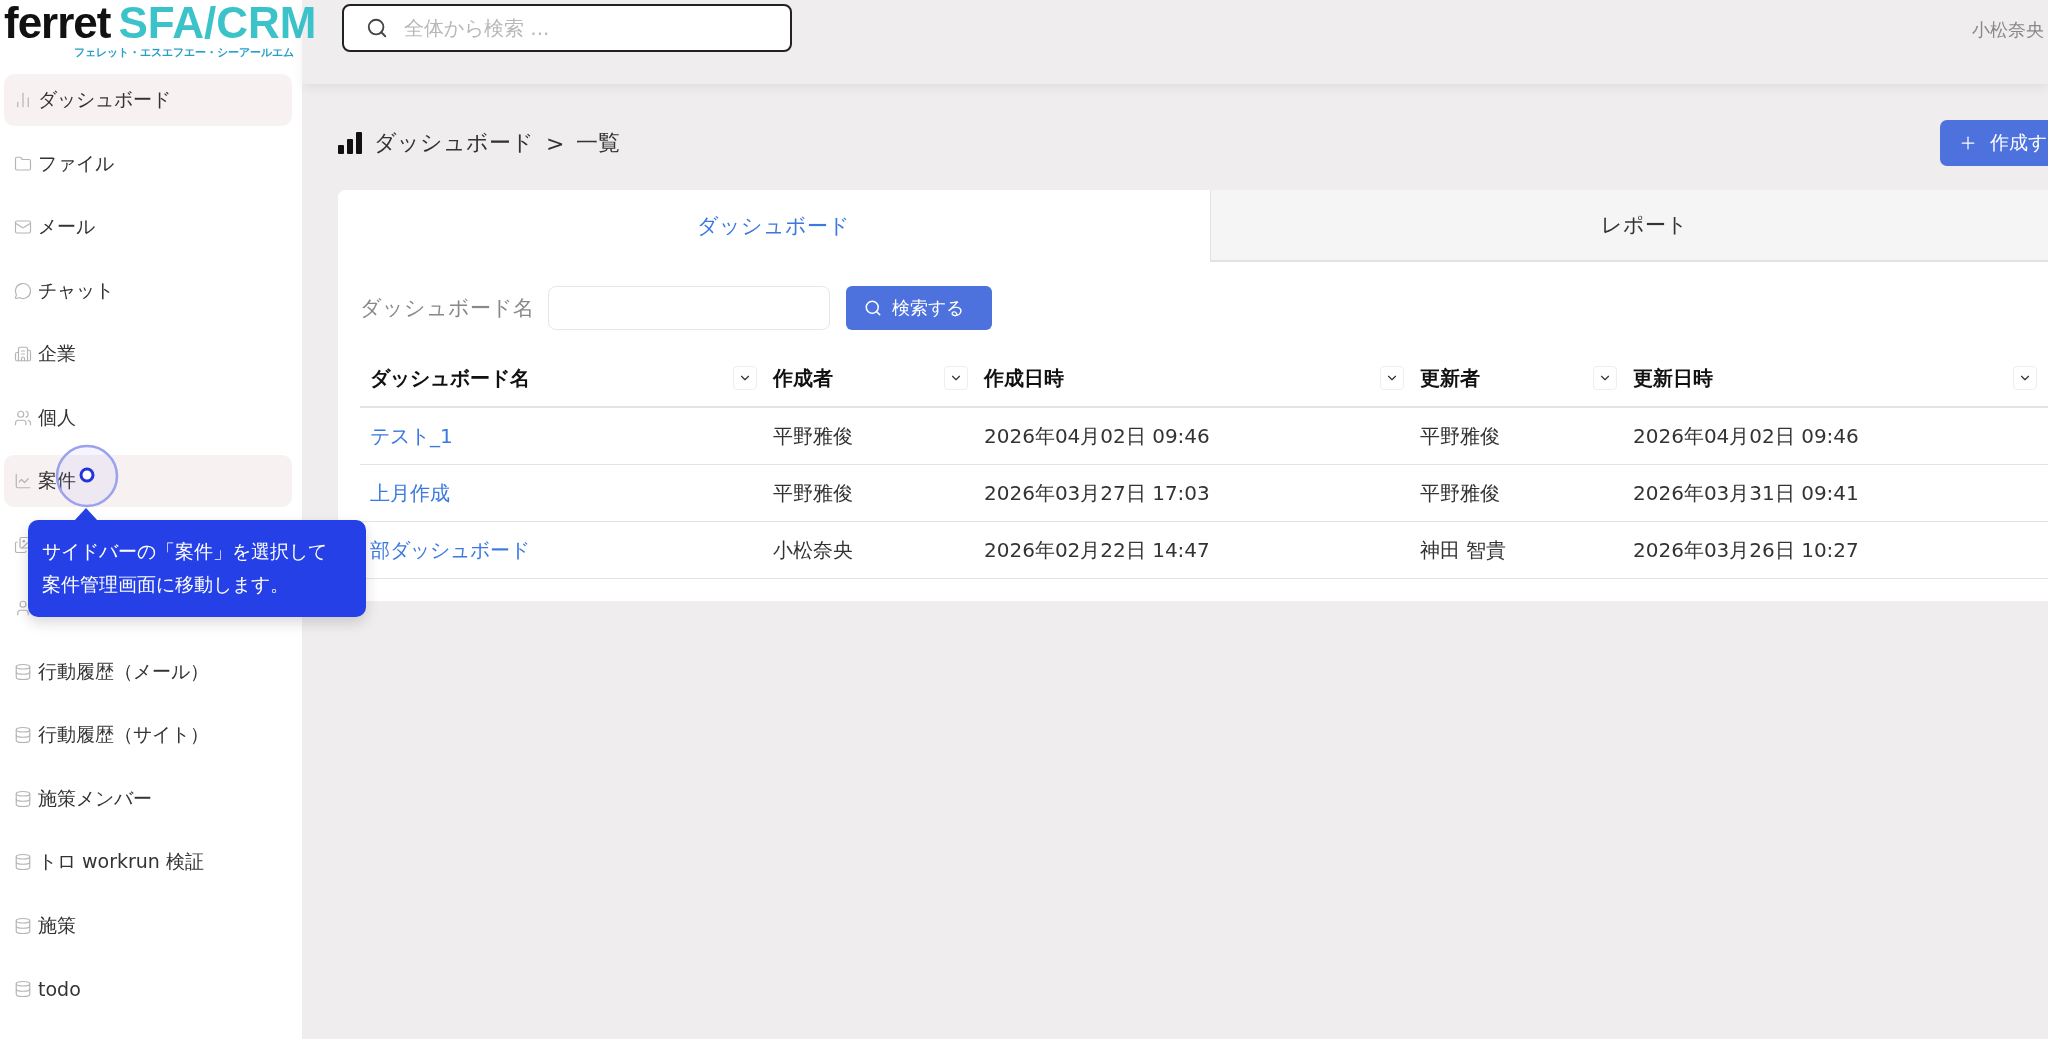 This screenshot has width=2048, height=1039. I want to click on breadcrumb-section: ダッシュボード, so click(454, 143).